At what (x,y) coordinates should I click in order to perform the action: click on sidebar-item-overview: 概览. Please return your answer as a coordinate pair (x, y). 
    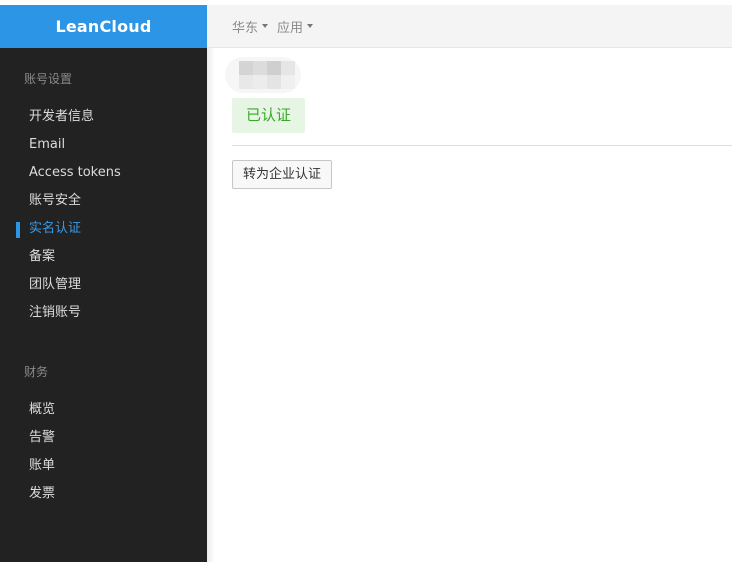
    Looking at the image, I should click on (103, 413).